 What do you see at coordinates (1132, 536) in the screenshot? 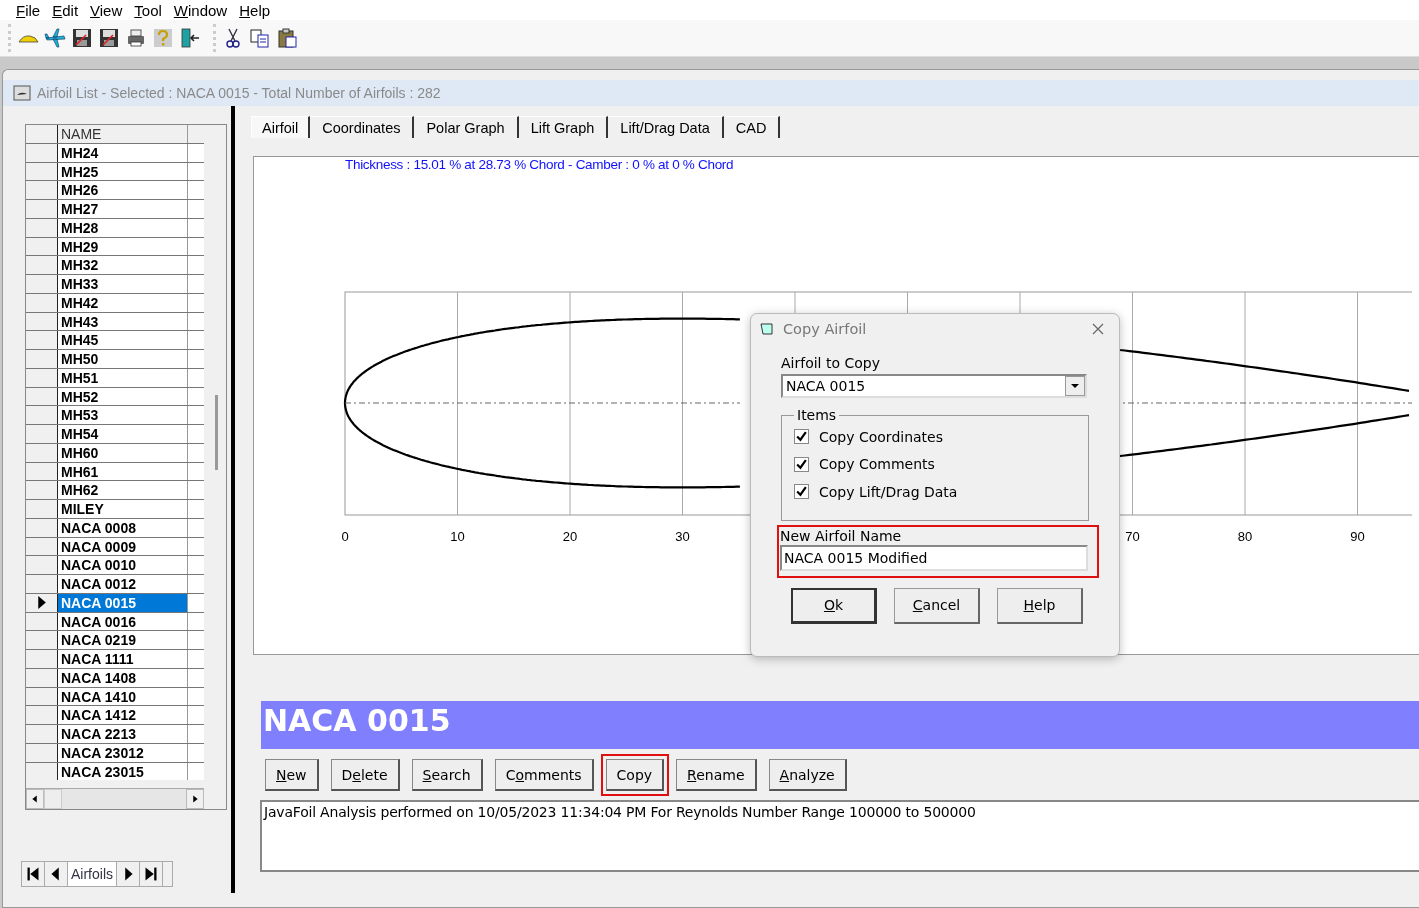
I see `axis-tick-label: 70` at bounding box center [1132, 536].